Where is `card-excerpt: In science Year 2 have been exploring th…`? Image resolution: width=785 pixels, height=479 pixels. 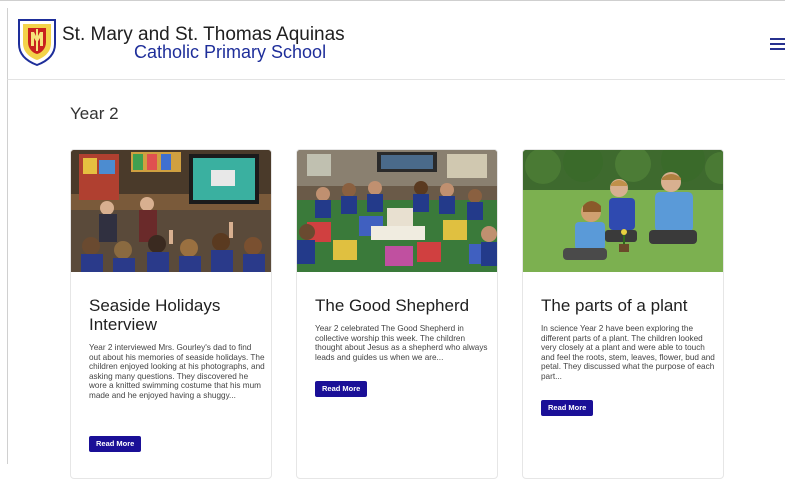
card-excerpt: In science Year 2 have been exploring th… is located at coordinates (628, 352).